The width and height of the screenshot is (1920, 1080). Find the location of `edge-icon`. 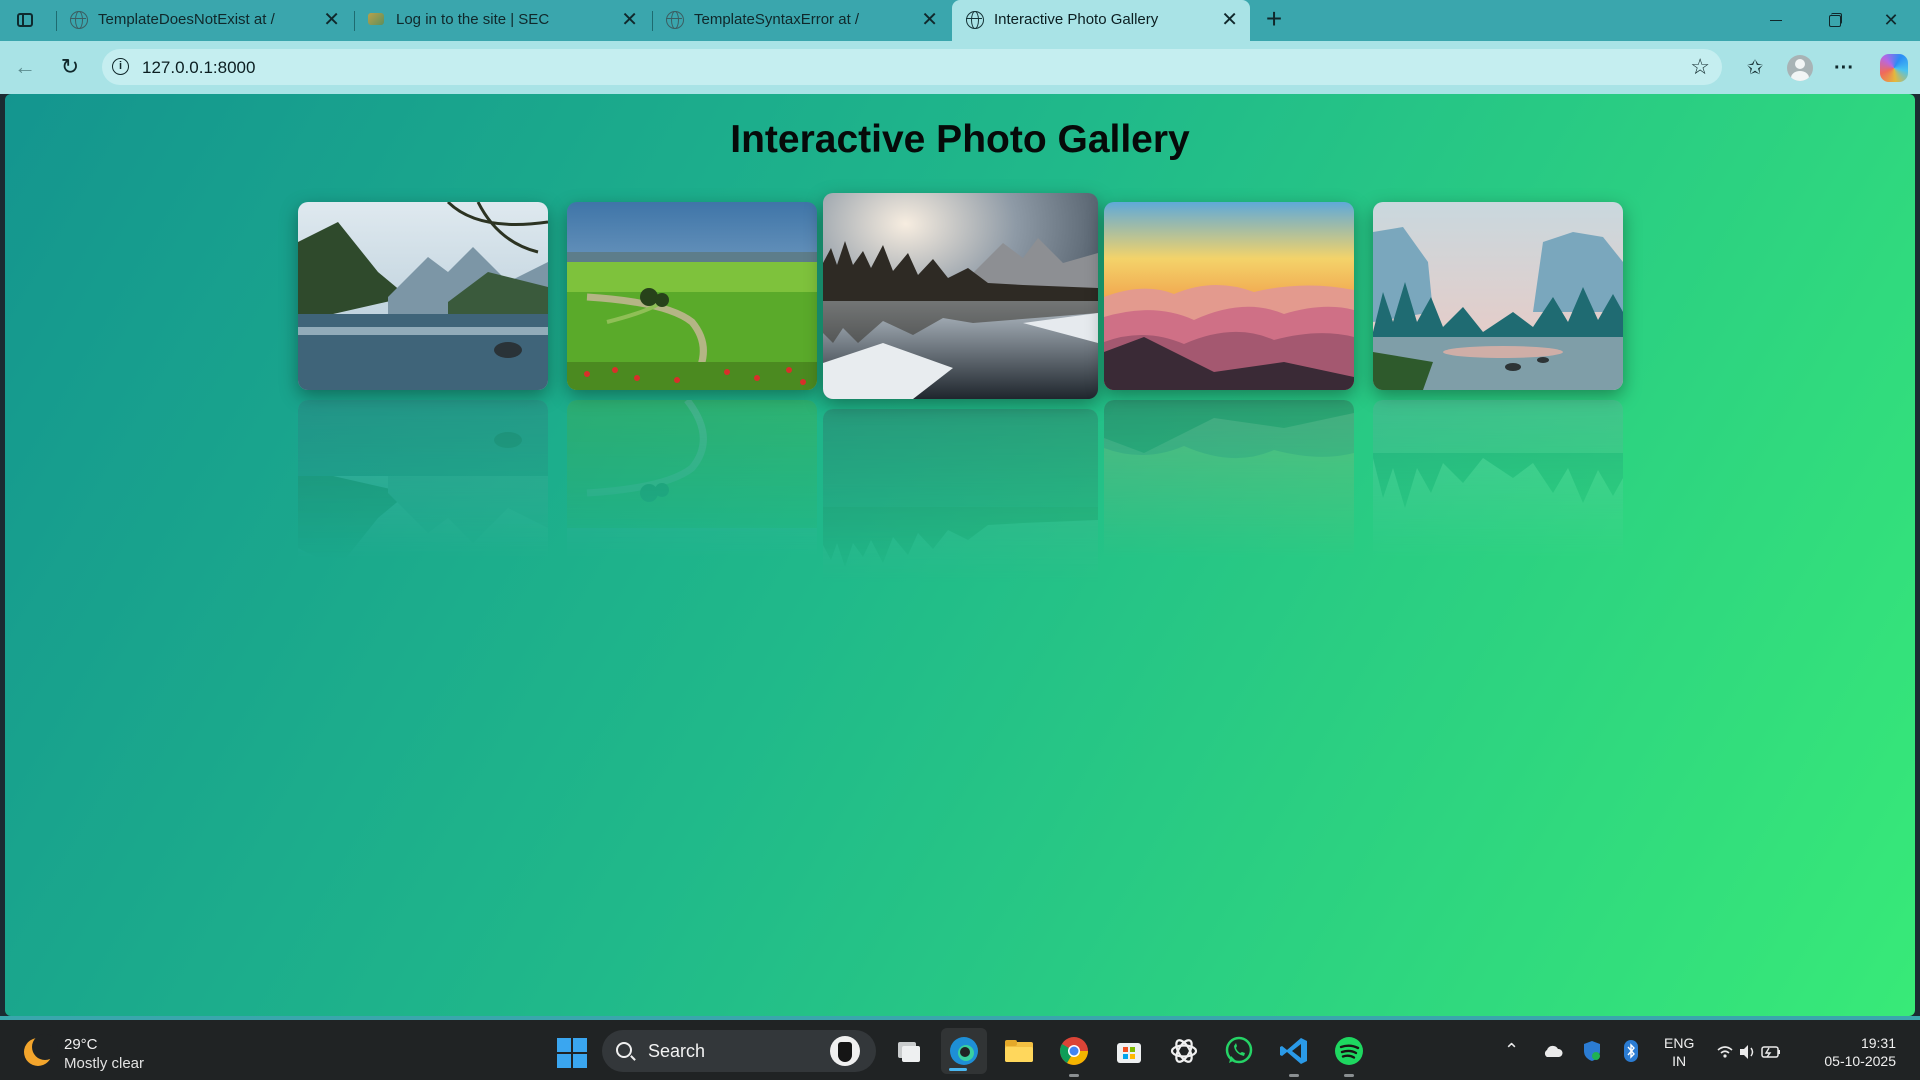

edge-icon is located at coordinates (964, 1051).